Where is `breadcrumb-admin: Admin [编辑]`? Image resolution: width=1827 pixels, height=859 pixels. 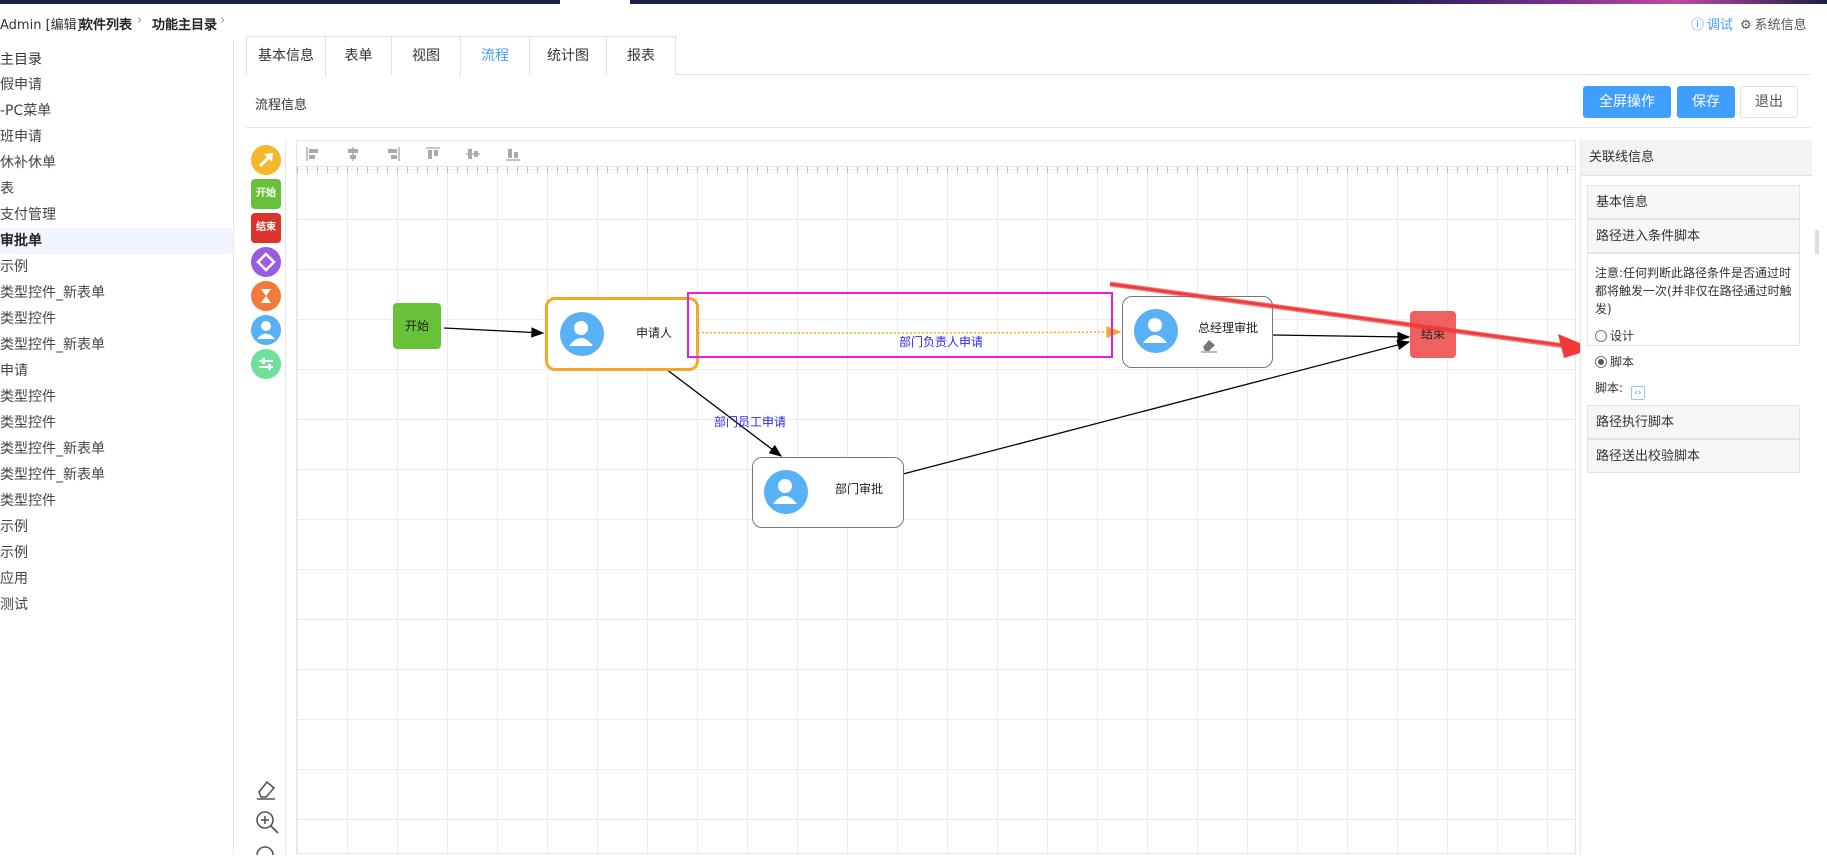 breadcrumb-admin: Admin [编辑] is located at coordinates (41, 23).